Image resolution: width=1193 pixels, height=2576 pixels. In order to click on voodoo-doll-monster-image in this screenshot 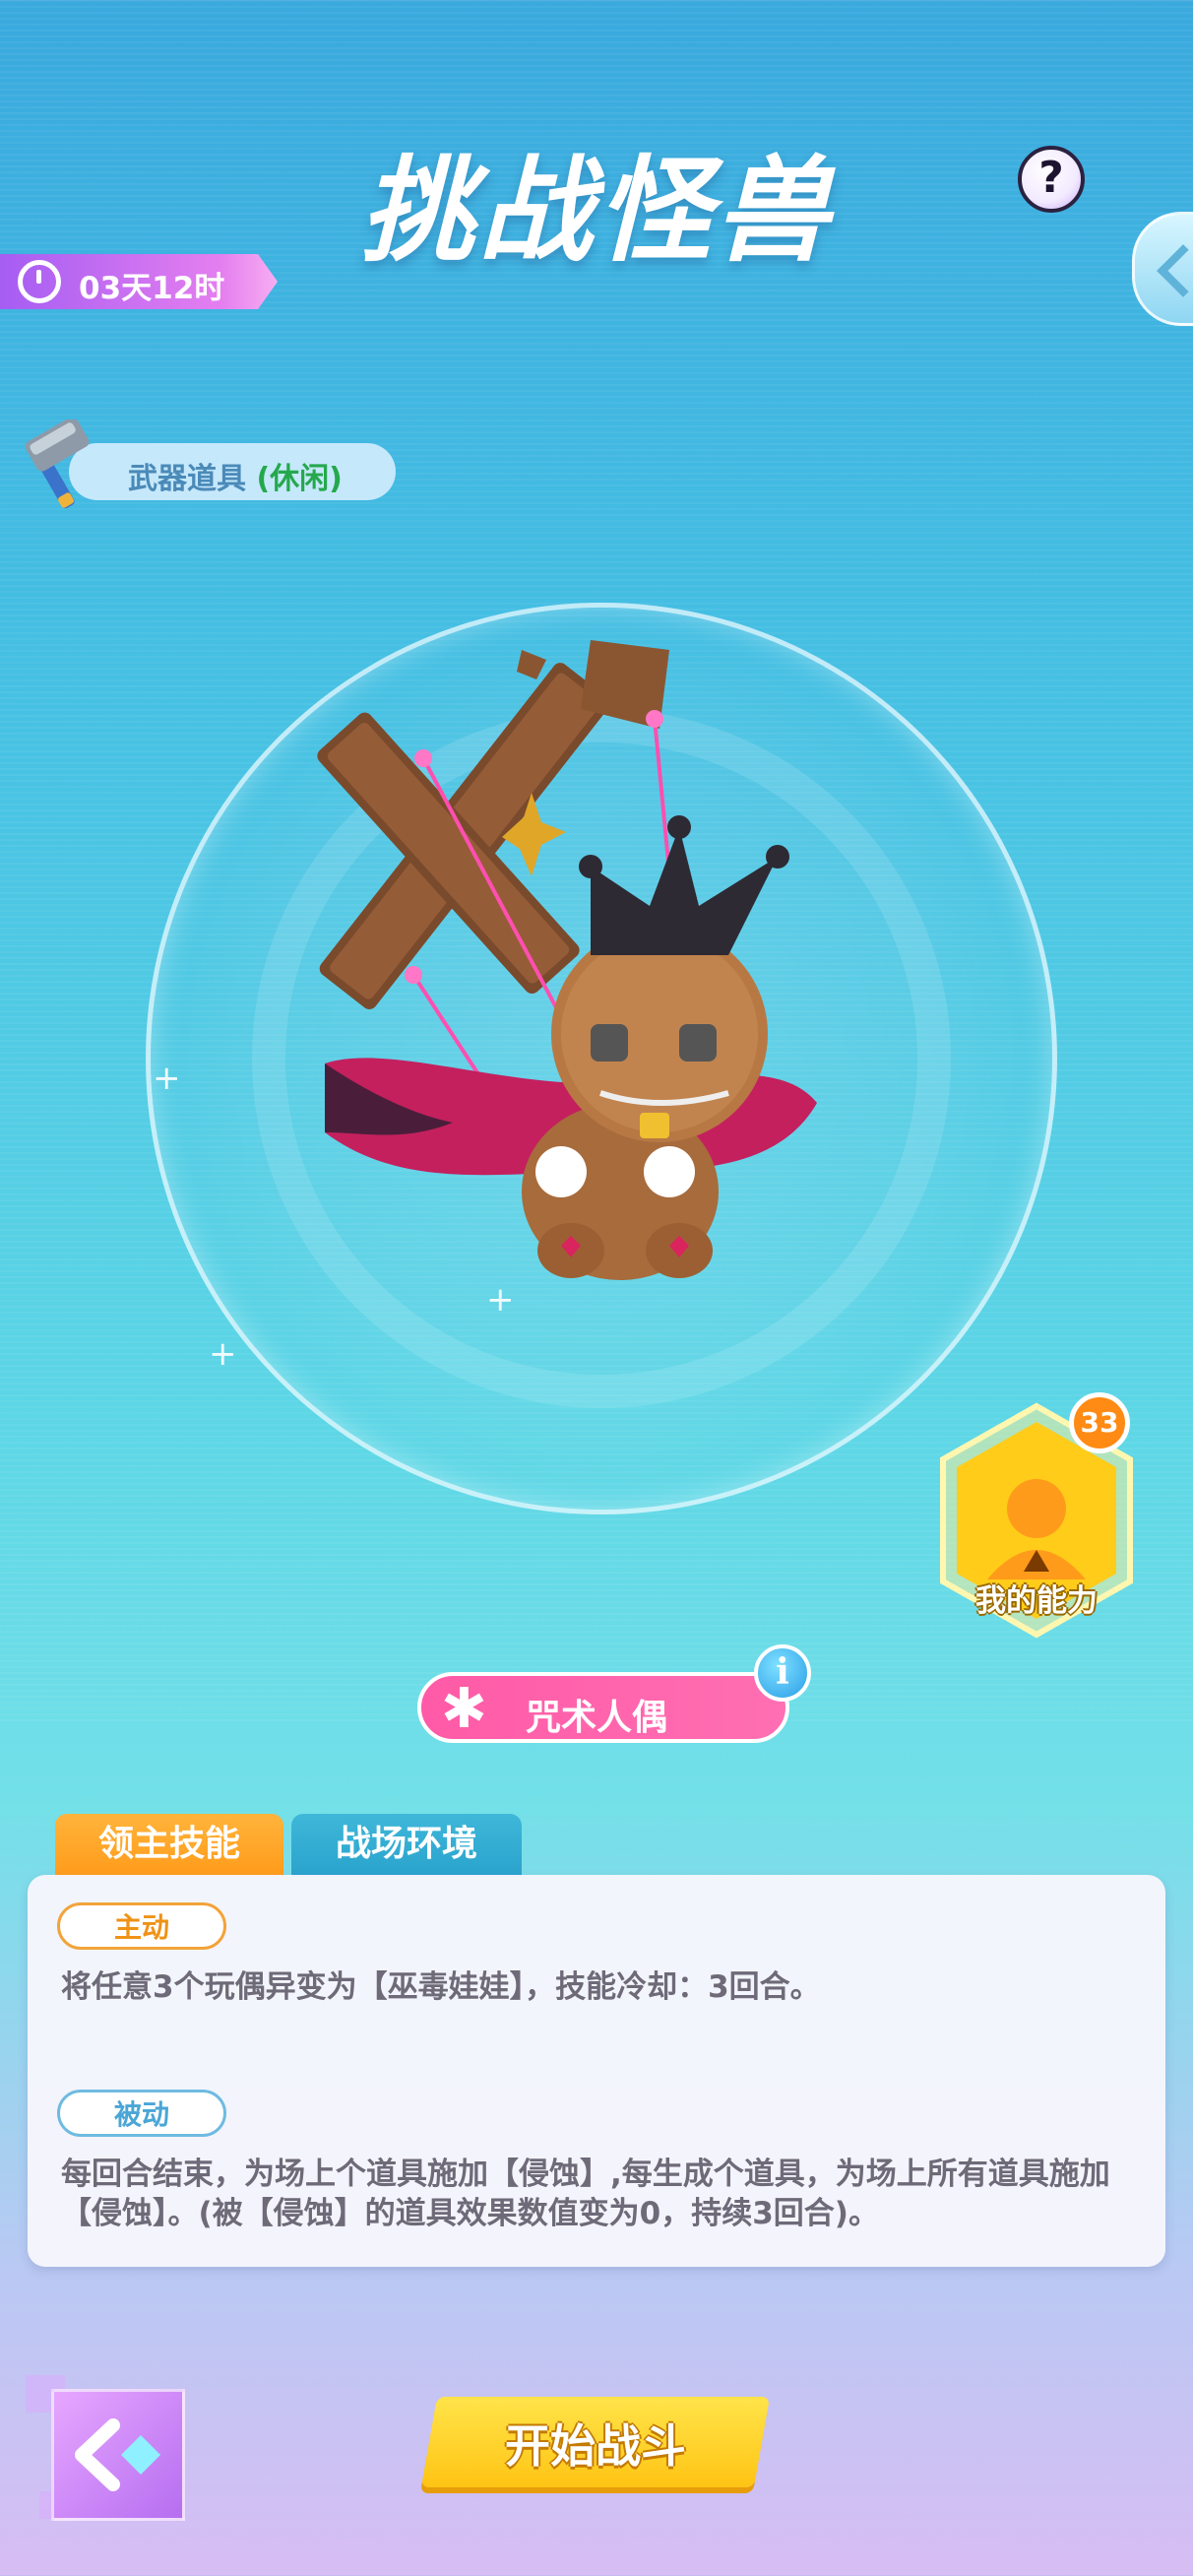, I will do `click(567, 960)`.